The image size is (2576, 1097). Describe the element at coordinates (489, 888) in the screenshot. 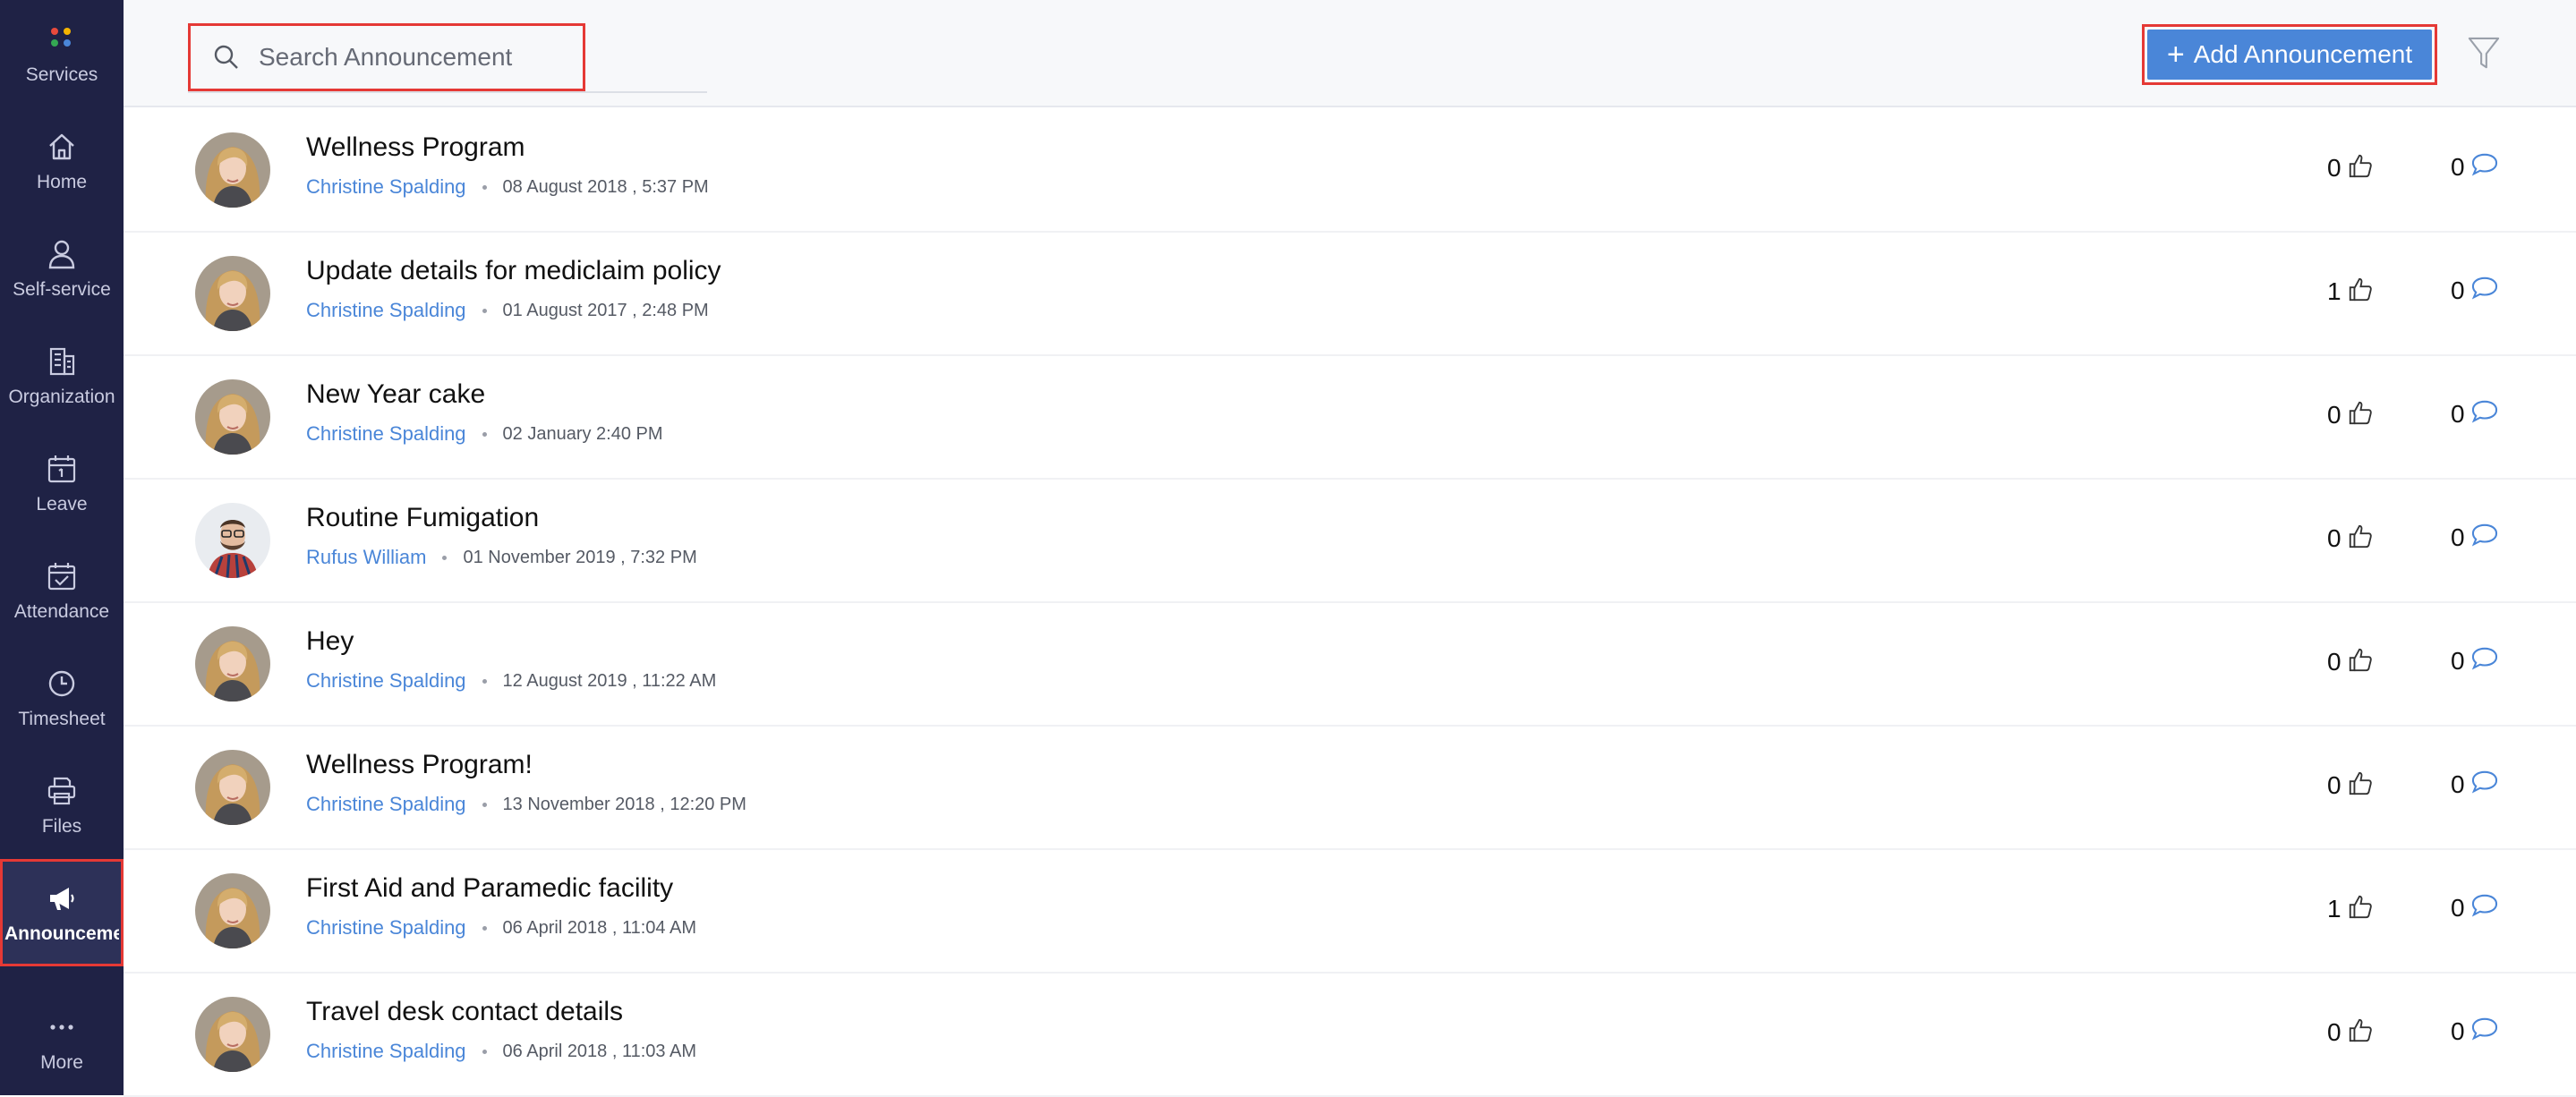

I see `announcement-title: First Aid and Paramedic facility` at that location.